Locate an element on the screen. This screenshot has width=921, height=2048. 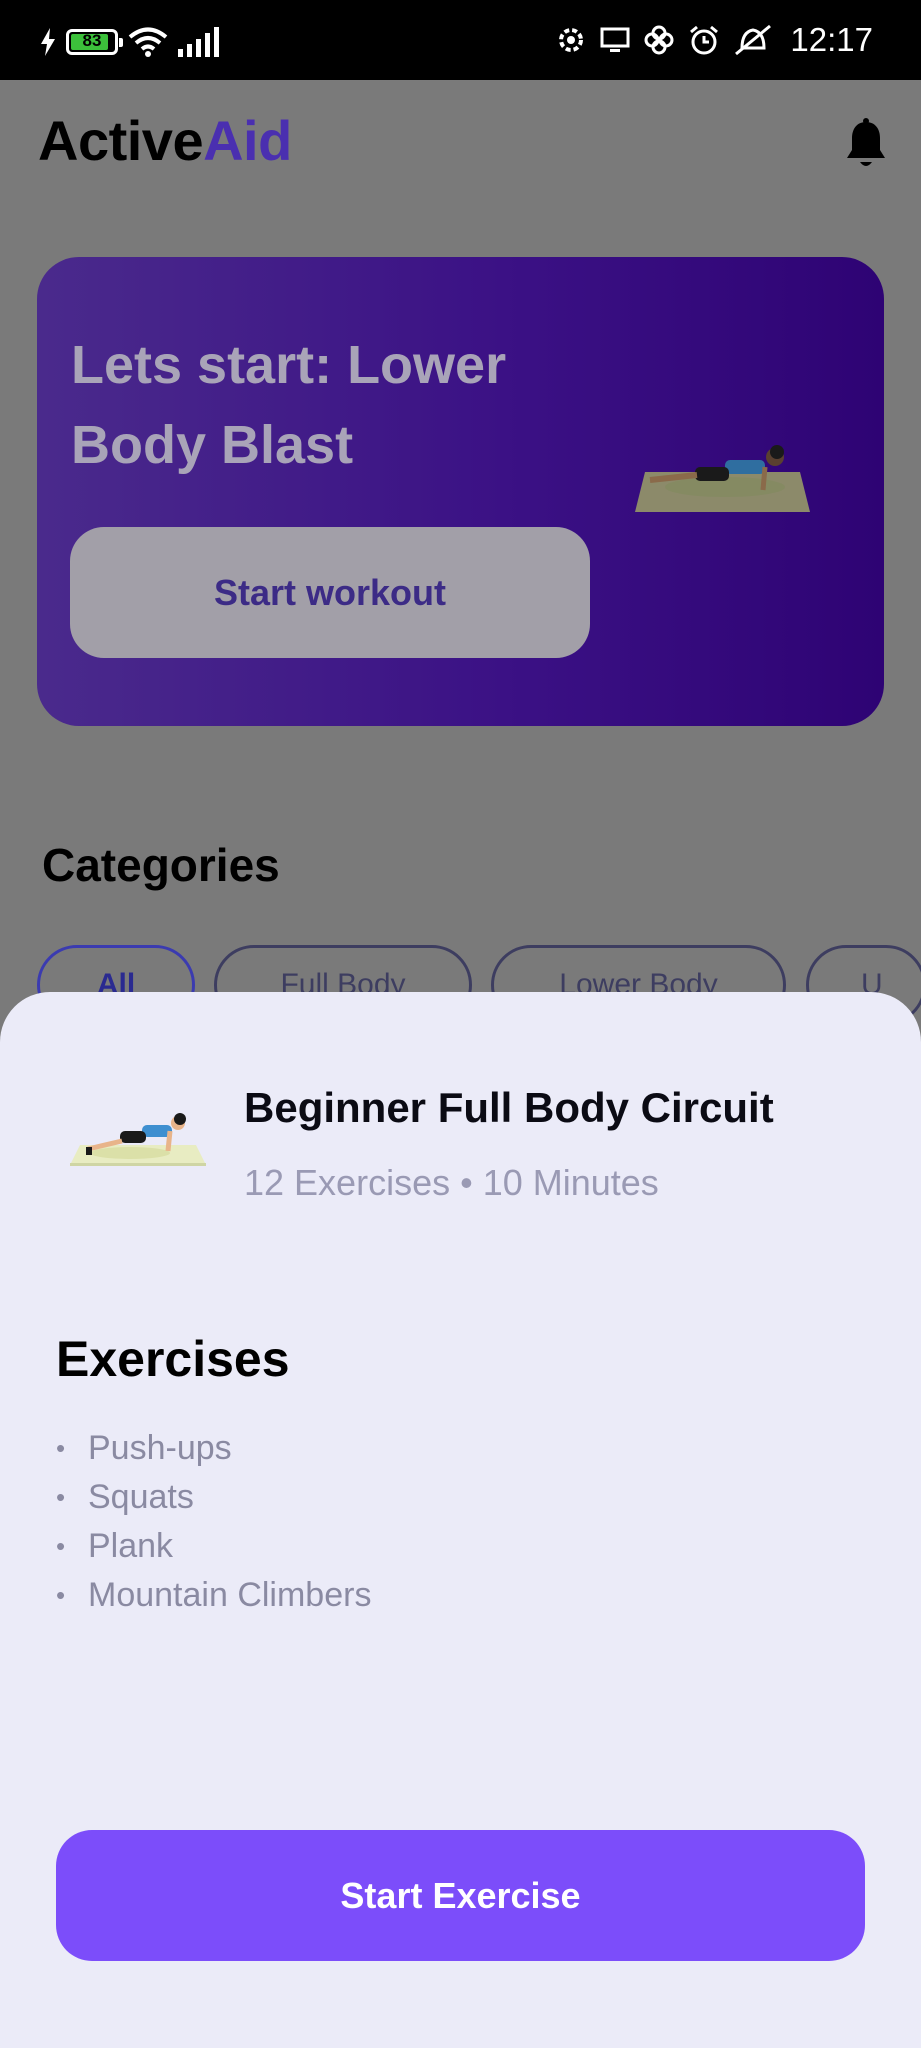
status-bar-right: 12:17 is located at coordinates (714, 40).